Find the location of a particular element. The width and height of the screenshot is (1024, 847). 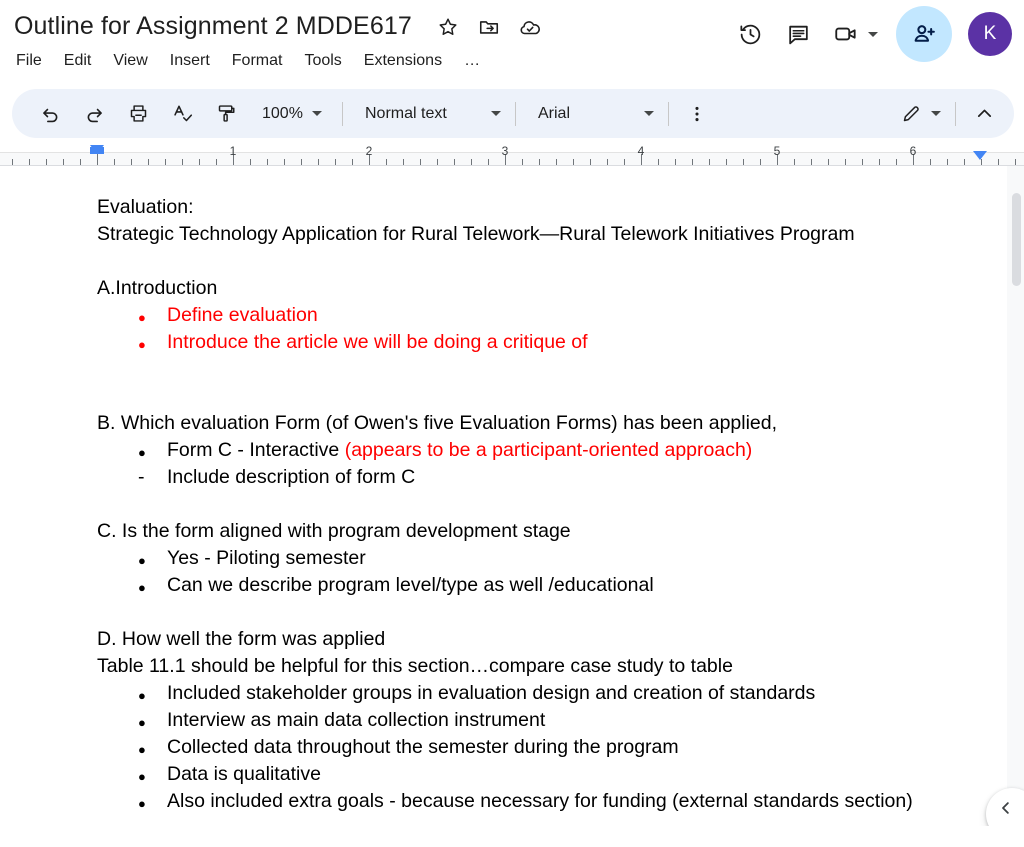

bullet-list-item: ● Define evaluation is located at coordinates (552, 315).